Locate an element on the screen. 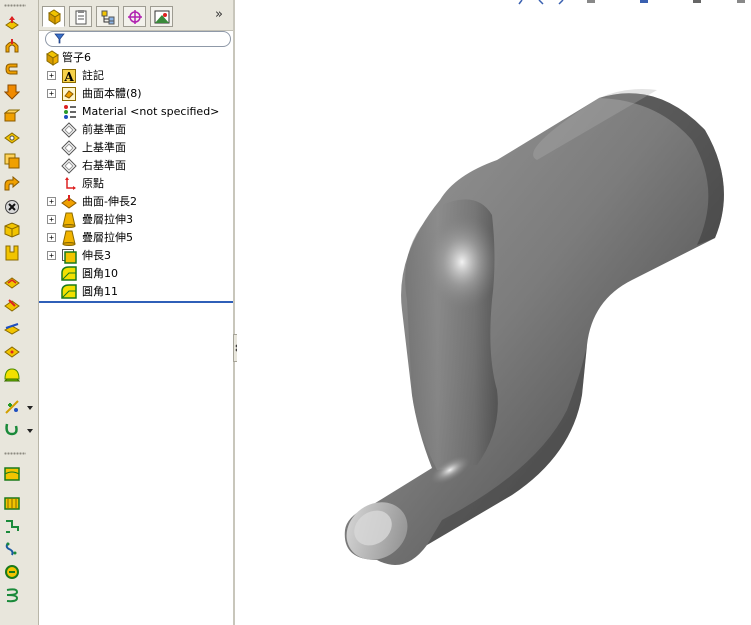  extruded-surface-icon is located at coordinates (12, 503).